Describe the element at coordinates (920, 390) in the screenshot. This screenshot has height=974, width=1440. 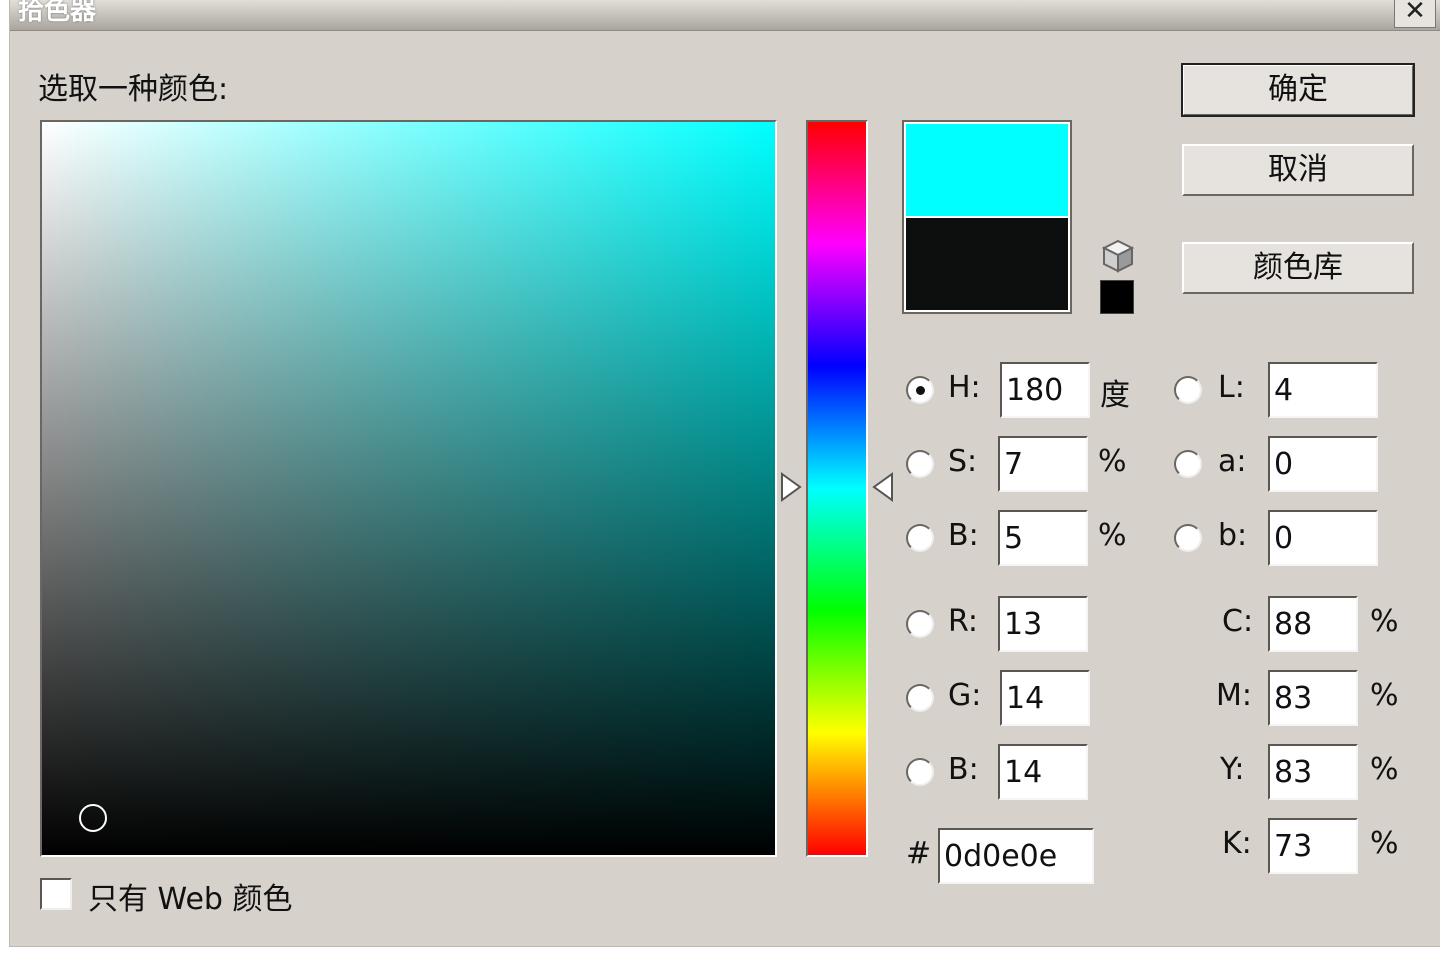
I see `hue-radio` at that location.